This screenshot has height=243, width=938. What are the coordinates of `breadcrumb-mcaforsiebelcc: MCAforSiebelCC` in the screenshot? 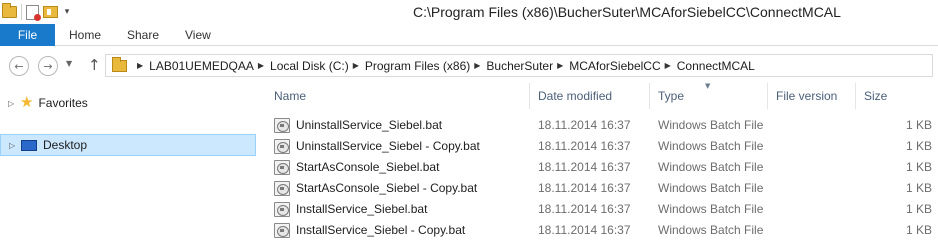 It's located at (614, 66).